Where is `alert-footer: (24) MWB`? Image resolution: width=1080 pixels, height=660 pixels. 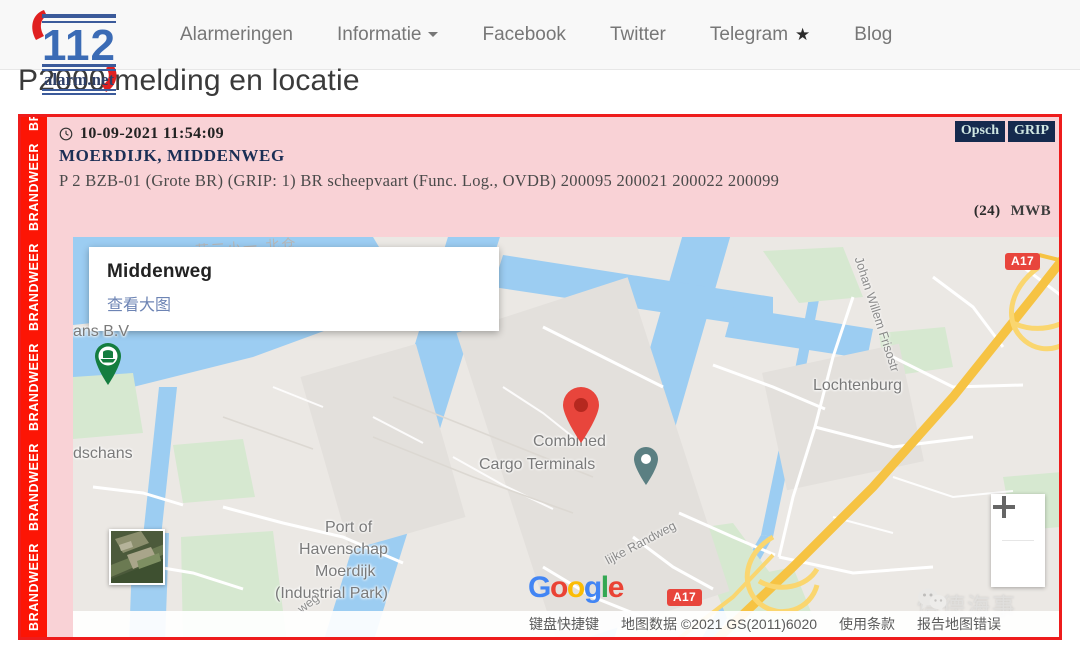
alert-footer: (24) MWB is located at coordinates (1012, 211).